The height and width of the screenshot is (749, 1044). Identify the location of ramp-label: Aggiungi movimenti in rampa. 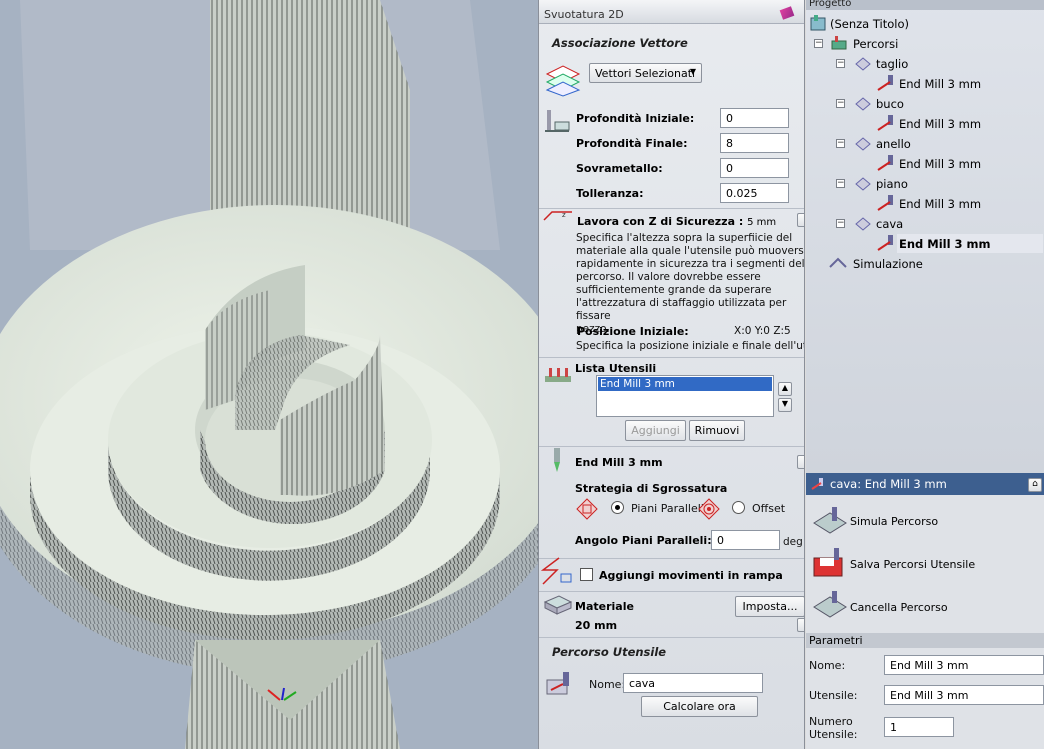
(691, 575).